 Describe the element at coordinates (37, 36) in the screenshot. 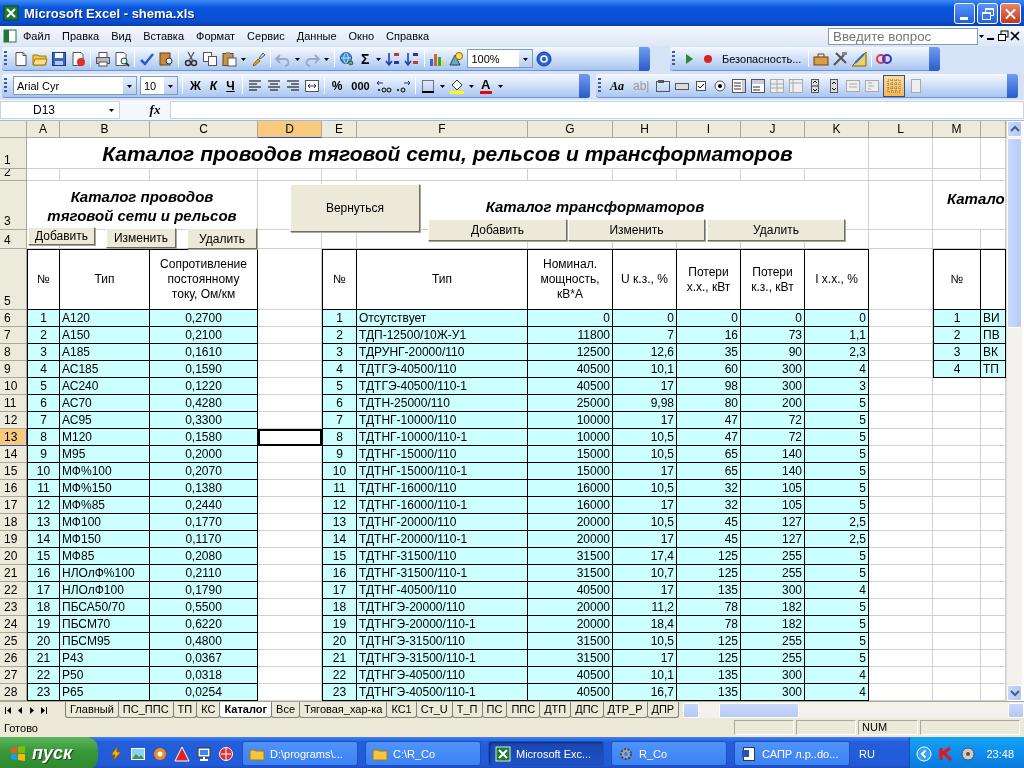

I see `menu-item: Файл` at that location.